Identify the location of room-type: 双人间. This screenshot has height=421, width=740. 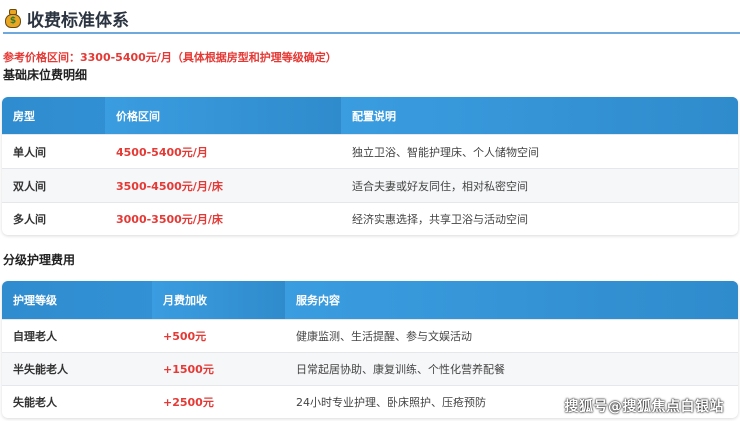
(29, 186).